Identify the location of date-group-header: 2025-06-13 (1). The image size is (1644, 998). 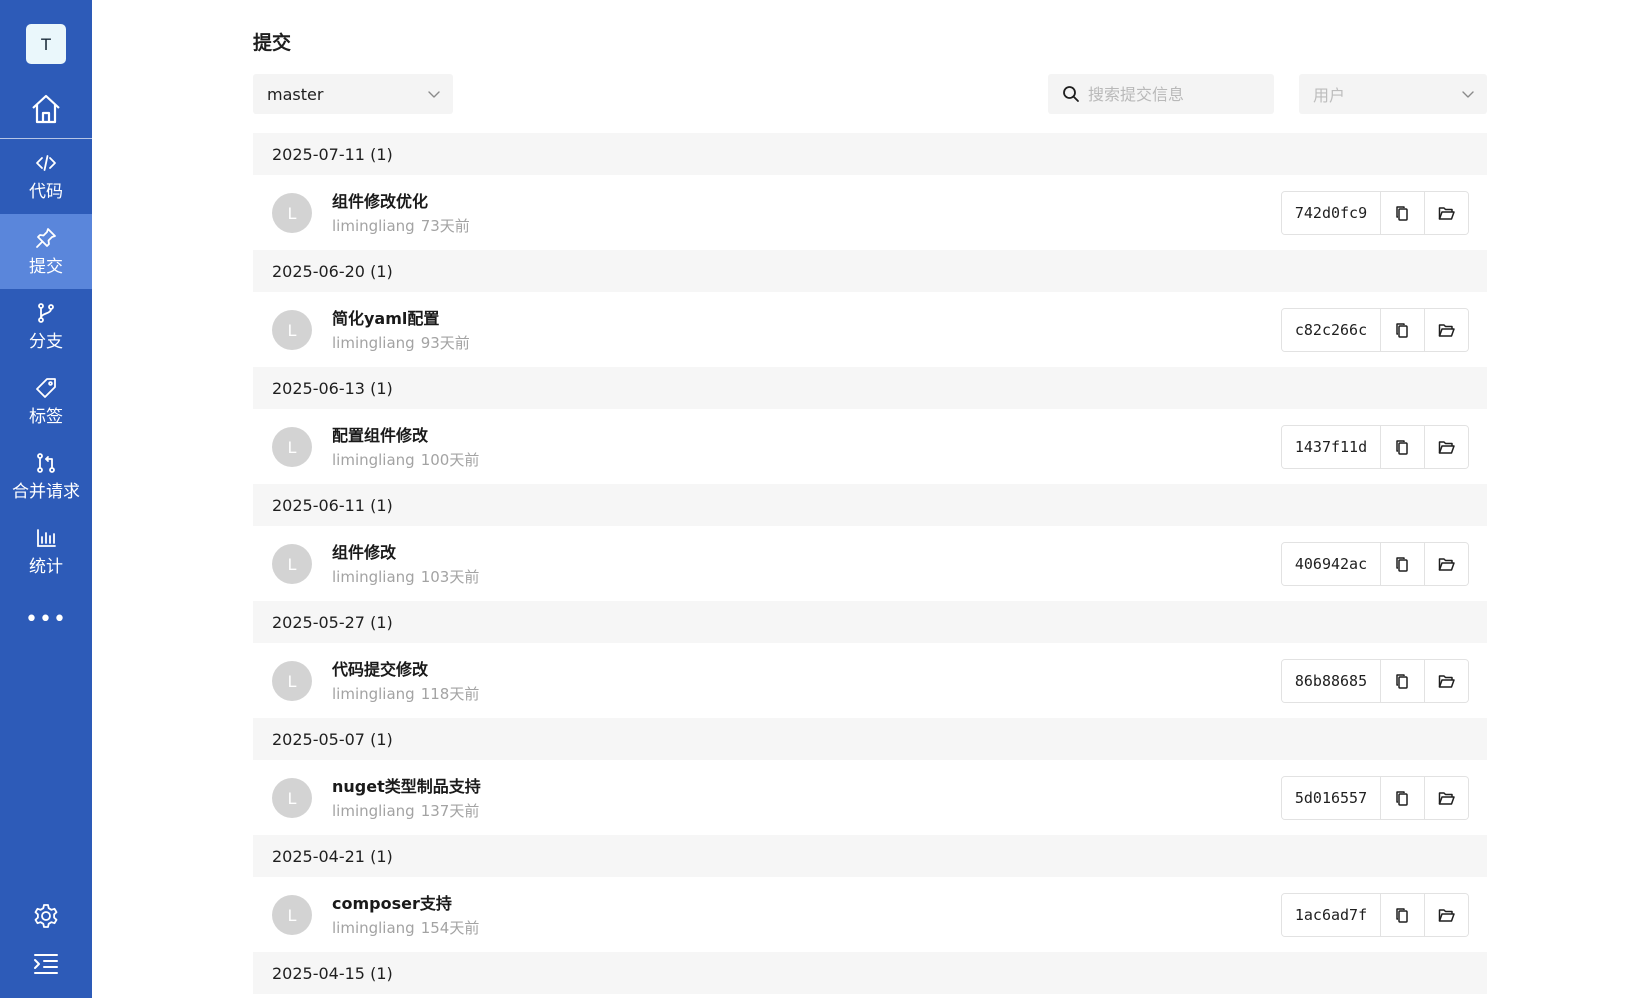
(870, 388).